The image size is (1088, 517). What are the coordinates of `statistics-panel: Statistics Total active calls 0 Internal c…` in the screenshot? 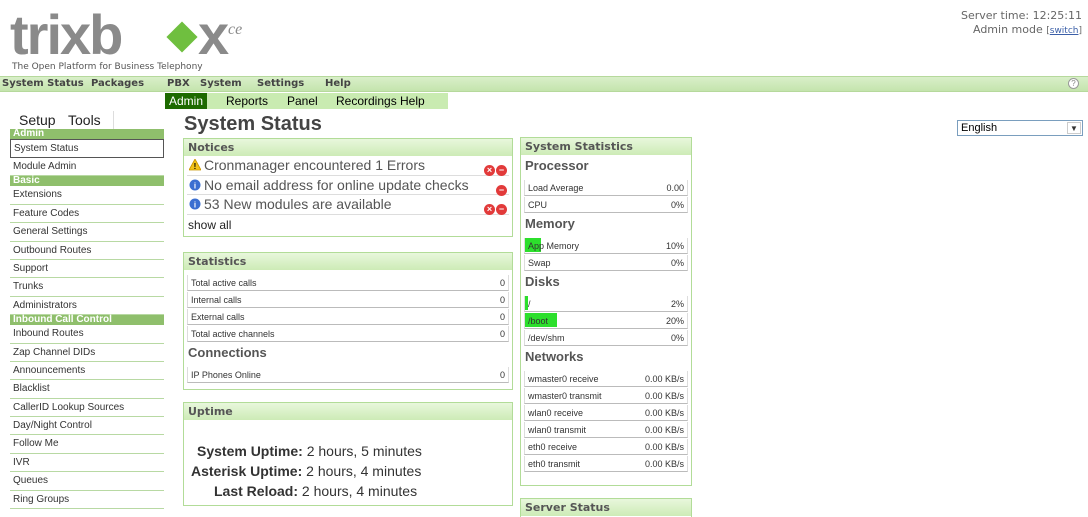 It's located at (348, 321).